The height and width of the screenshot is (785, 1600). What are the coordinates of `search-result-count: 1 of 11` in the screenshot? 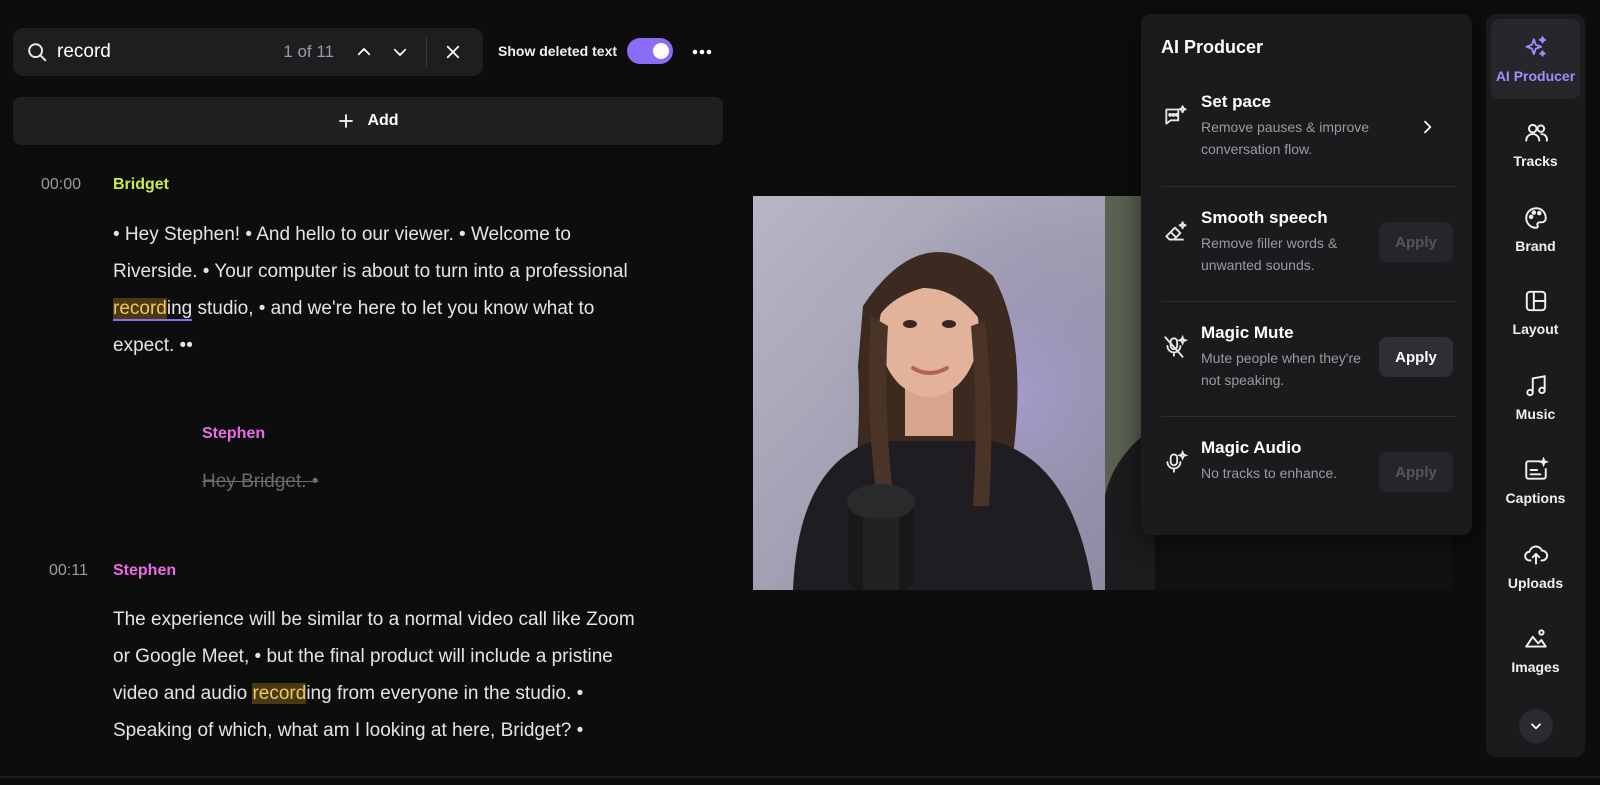 It's located at (308, 51).